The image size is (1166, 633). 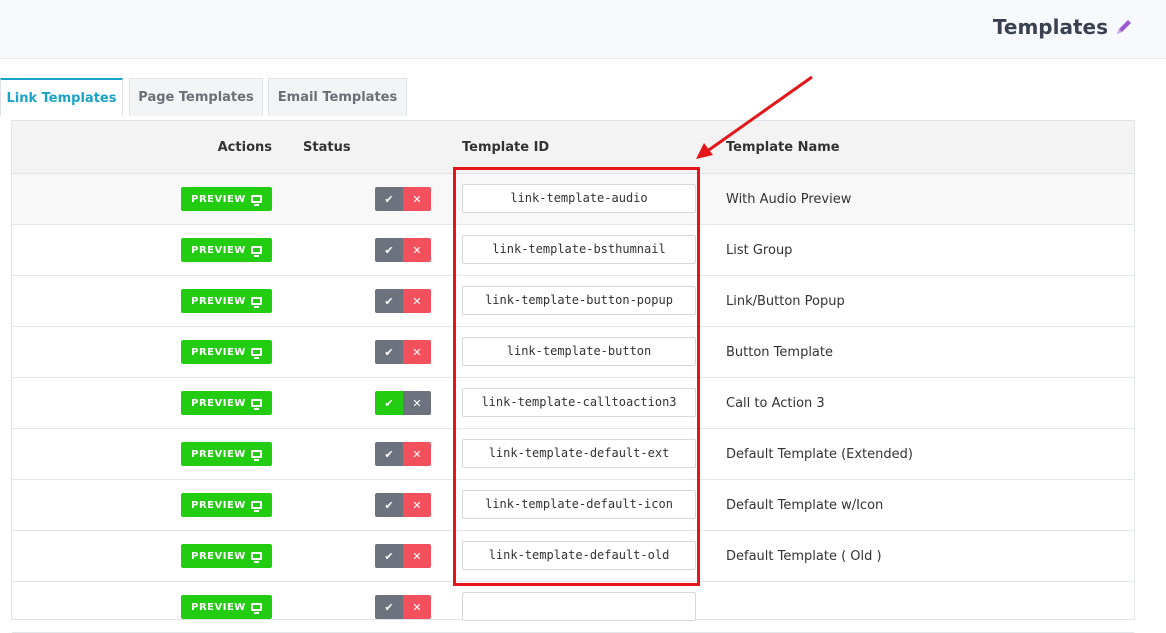 I want to click on column-header-template-name: Template Name, so click(x=783, y=147).